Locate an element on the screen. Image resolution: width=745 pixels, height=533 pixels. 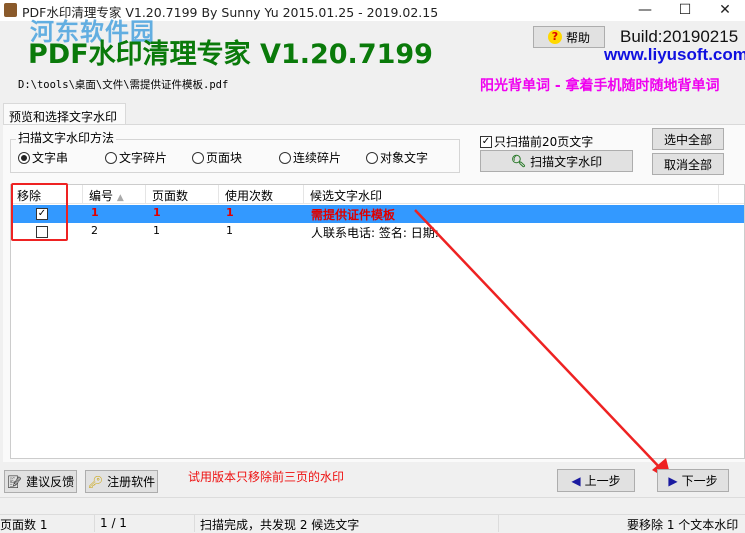
prev-button: ◀ 上一步 is located at coordinates (596, 480).